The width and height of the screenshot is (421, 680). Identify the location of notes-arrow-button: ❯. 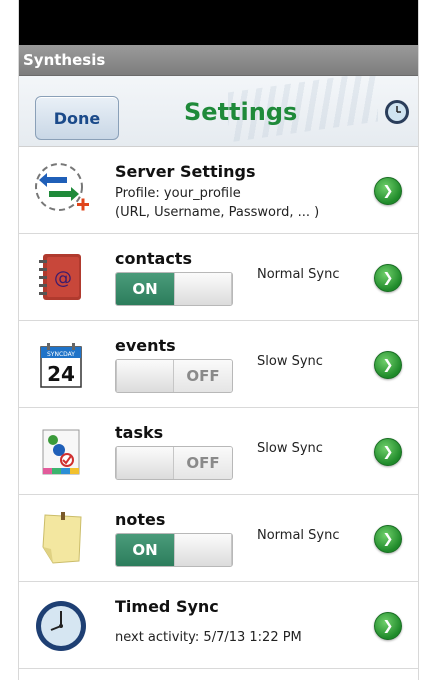
(388, 539).